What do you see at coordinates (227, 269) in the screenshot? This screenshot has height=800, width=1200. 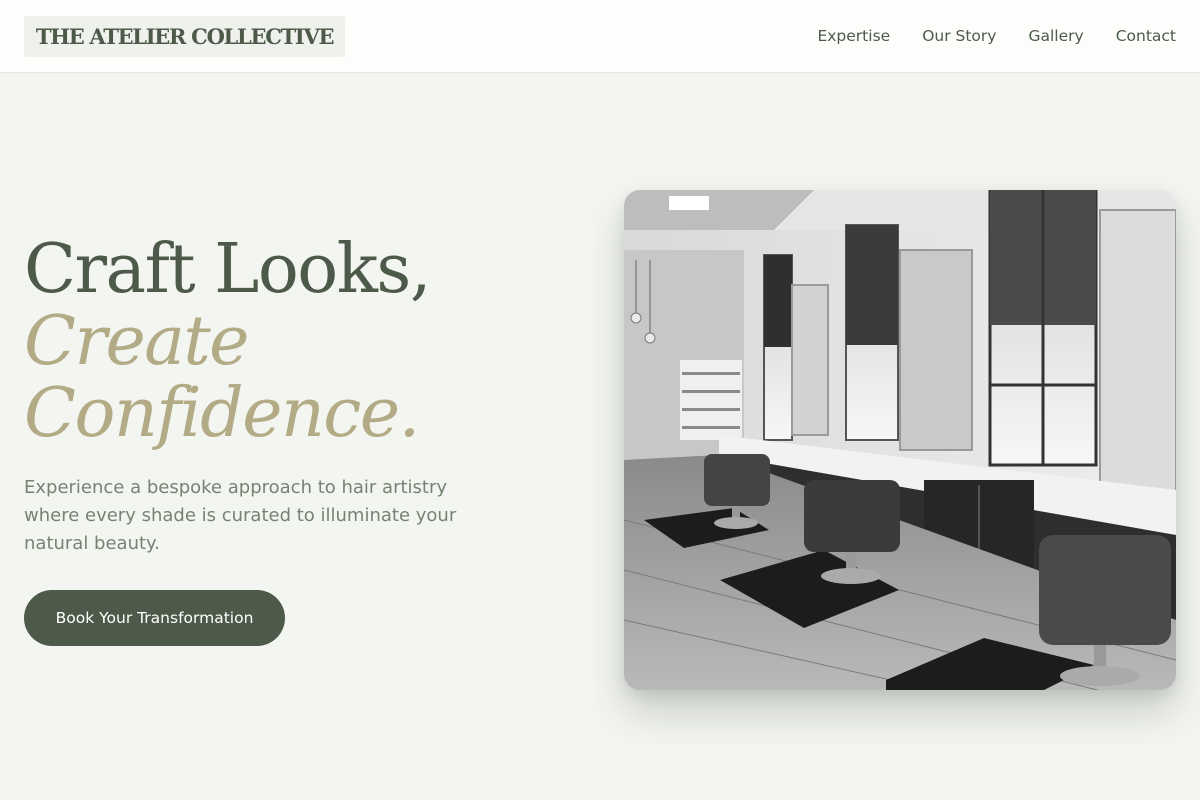 I see `hero-title-line-1: Craft Looks,` at bounding box center [227, 269].